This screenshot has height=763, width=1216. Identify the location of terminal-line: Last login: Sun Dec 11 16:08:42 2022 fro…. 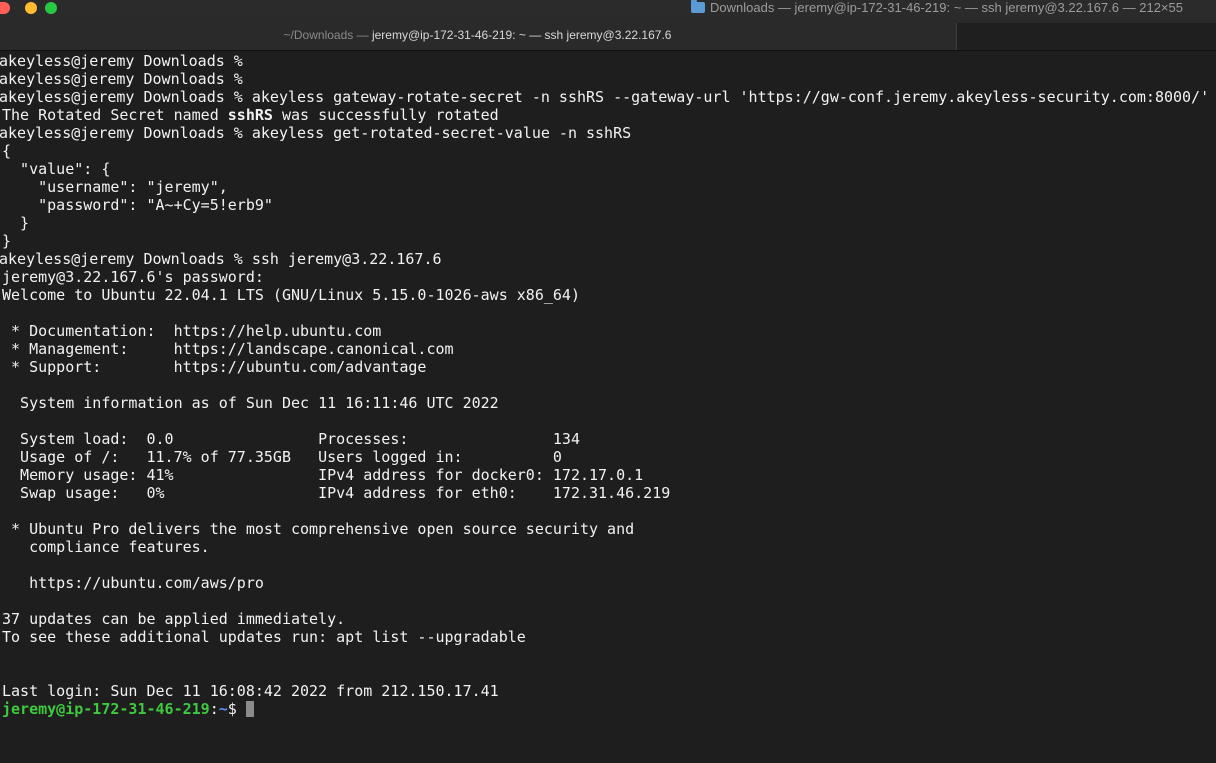
(250, 691).